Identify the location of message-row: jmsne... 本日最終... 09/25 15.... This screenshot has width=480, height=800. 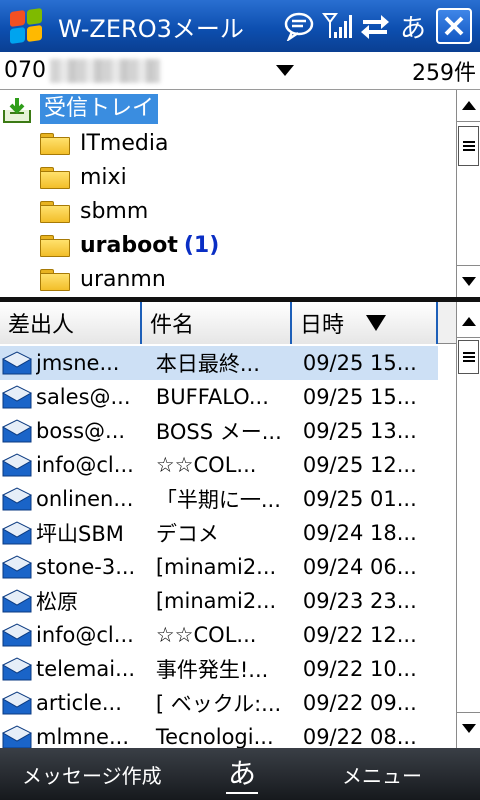
(219, 363).